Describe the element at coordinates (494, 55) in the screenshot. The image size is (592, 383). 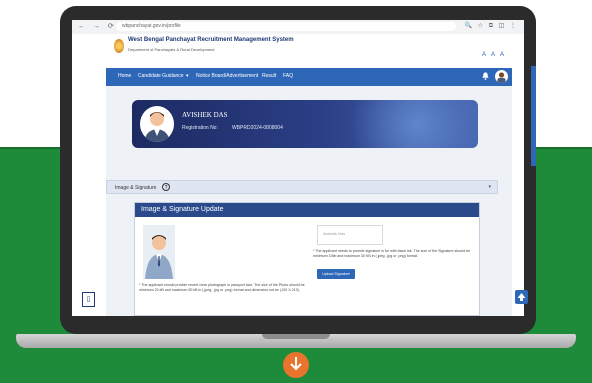
I see `font-size-controls: A A A` at that location.